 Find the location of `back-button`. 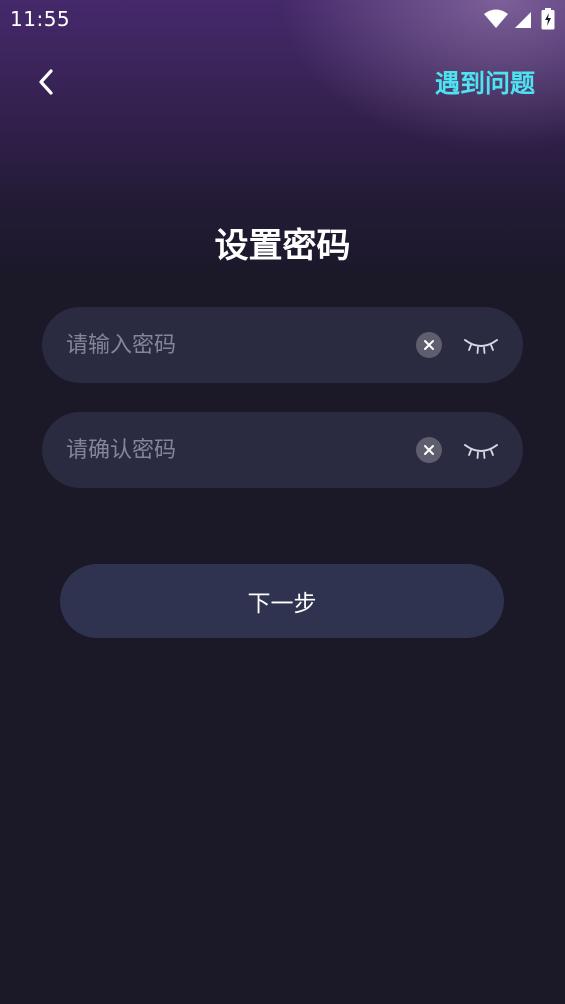

back-button is located at coordinates (46, 82).